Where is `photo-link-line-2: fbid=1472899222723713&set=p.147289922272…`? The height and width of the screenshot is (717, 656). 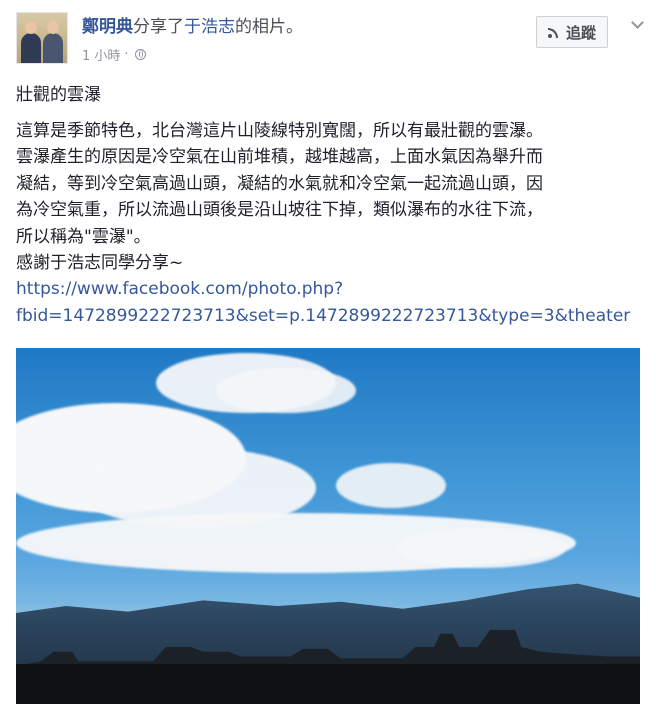 photo-link-line-2: fbid=1472899222723713&set=p.147289922272… is located at coordinates (331, 316).